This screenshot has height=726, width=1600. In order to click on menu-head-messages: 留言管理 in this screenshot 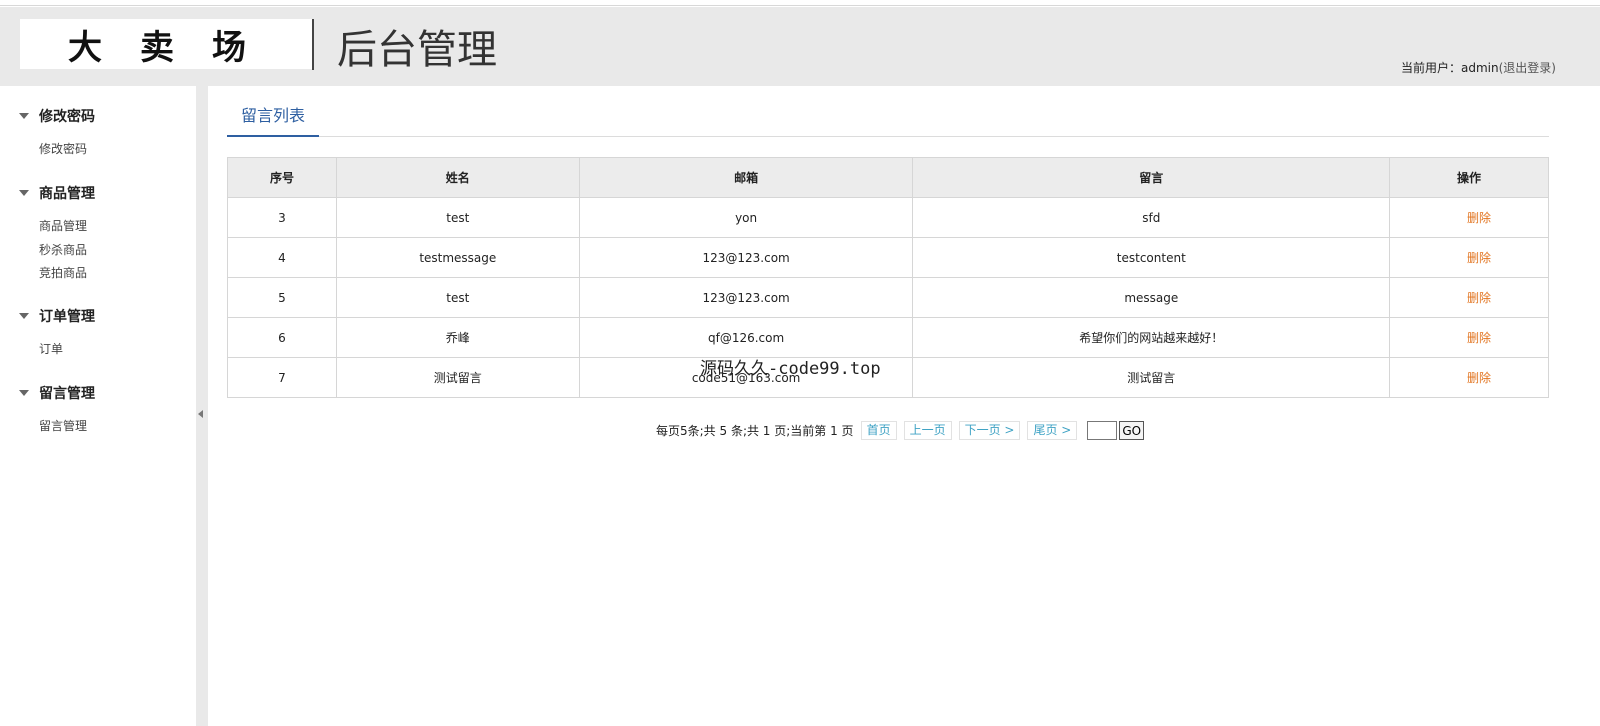, I will do `click(98, 393)`.